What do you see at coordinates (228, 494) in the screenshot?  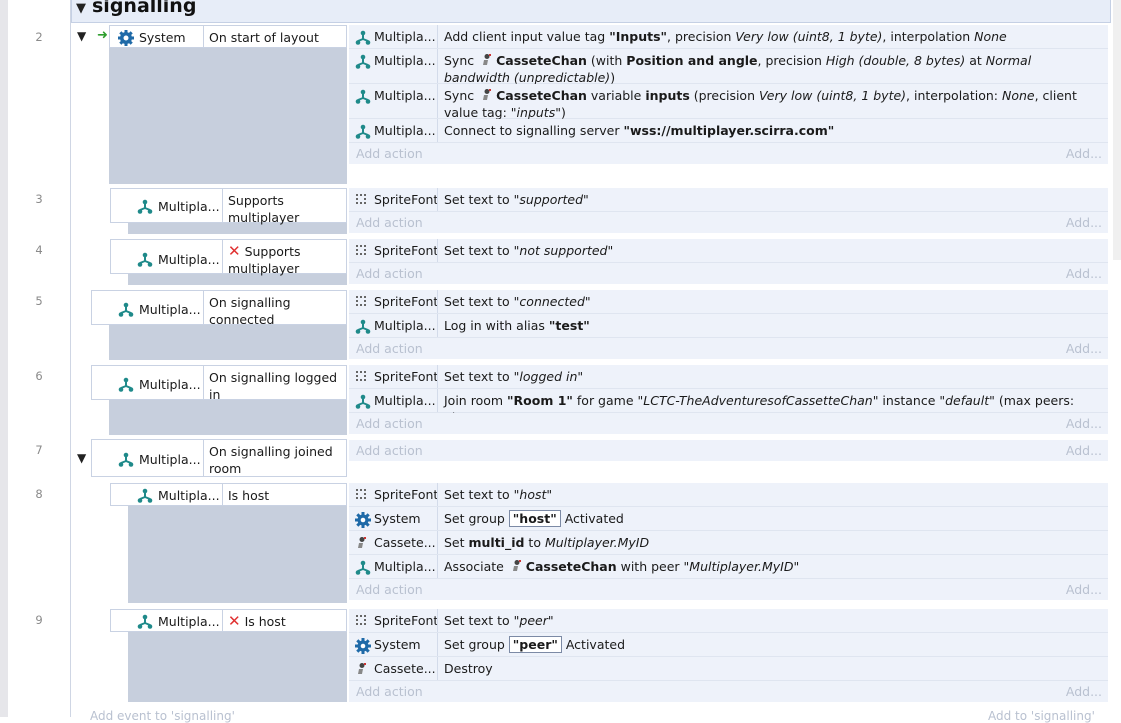 I see `condition-row: Multipla... Is host` at bounding box center [228, 494].